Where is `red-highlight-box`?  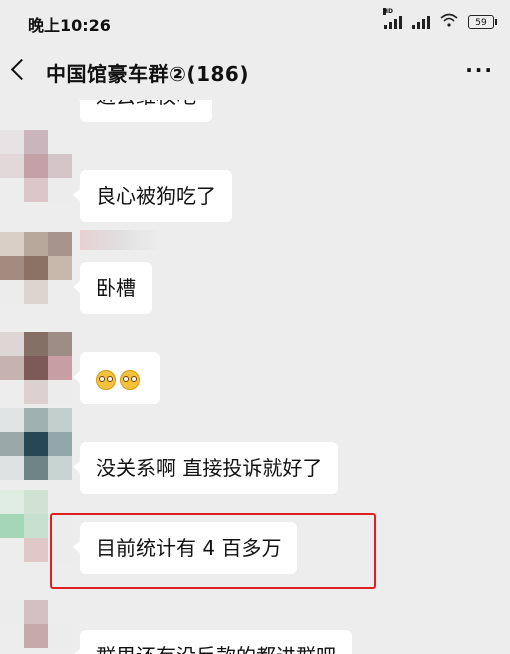
red-highlight-box is located at coordinates (213, 551).